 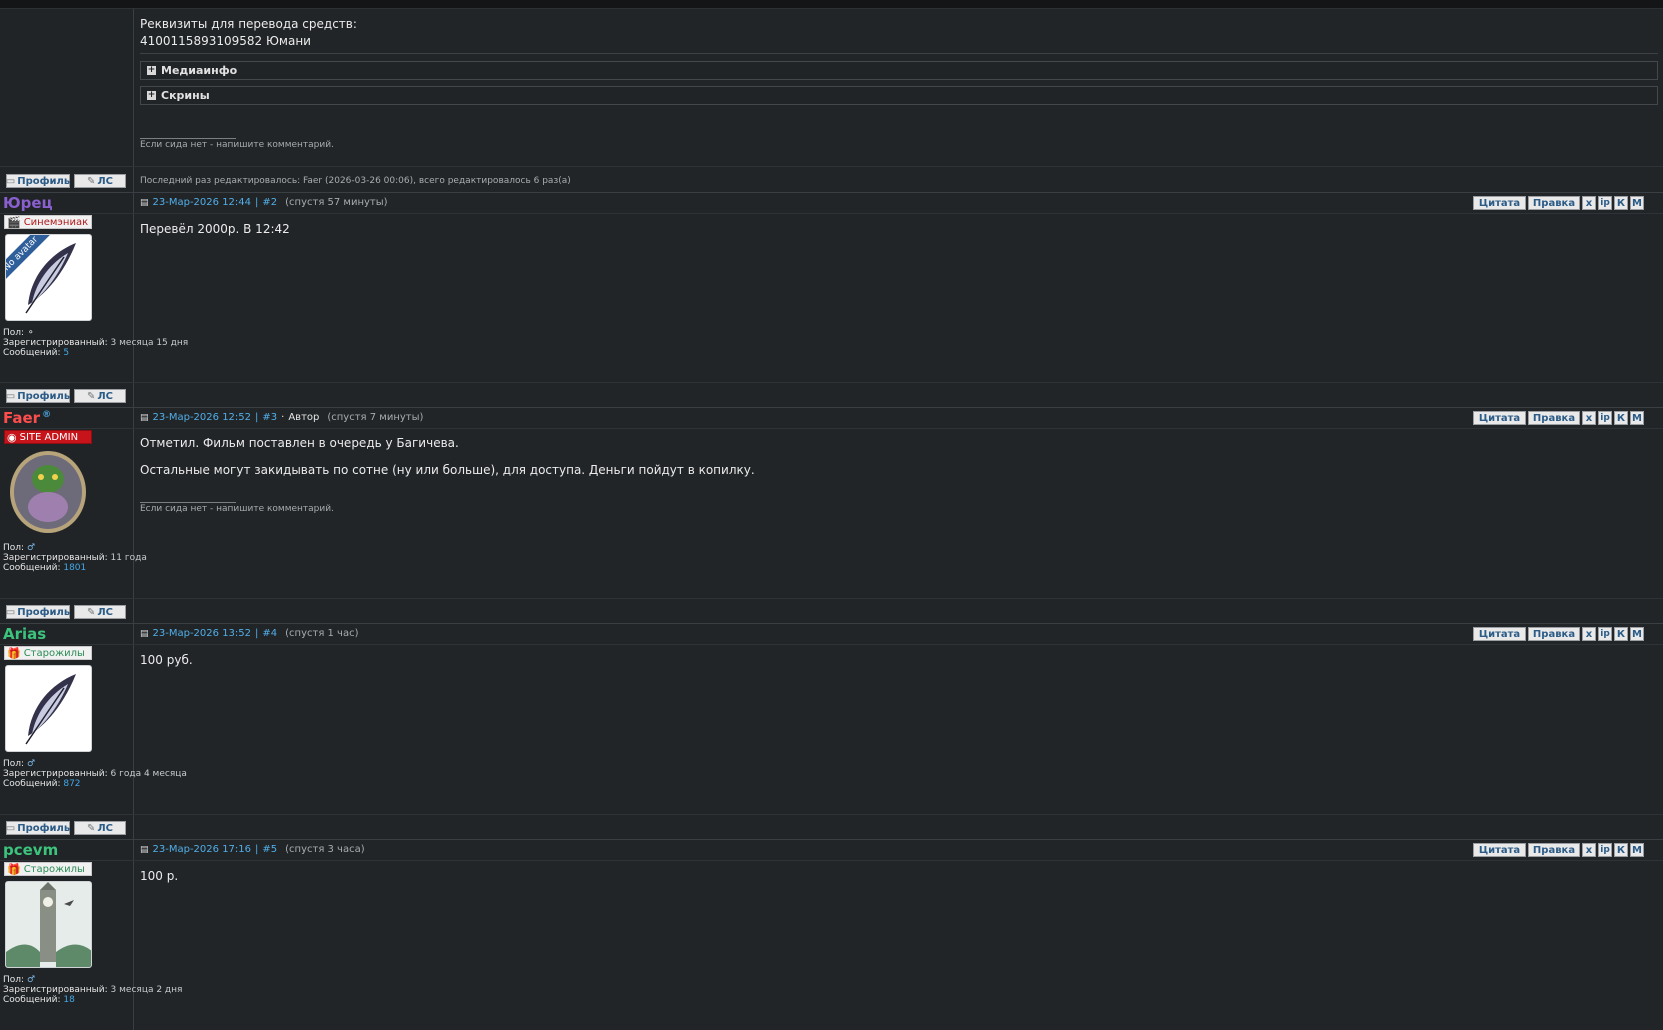 What do you see at coordinates (248, 24) in the screenshot?
I see `requisites-title: Реквизиты для перевода средств:` at bounding box center [248, 24].